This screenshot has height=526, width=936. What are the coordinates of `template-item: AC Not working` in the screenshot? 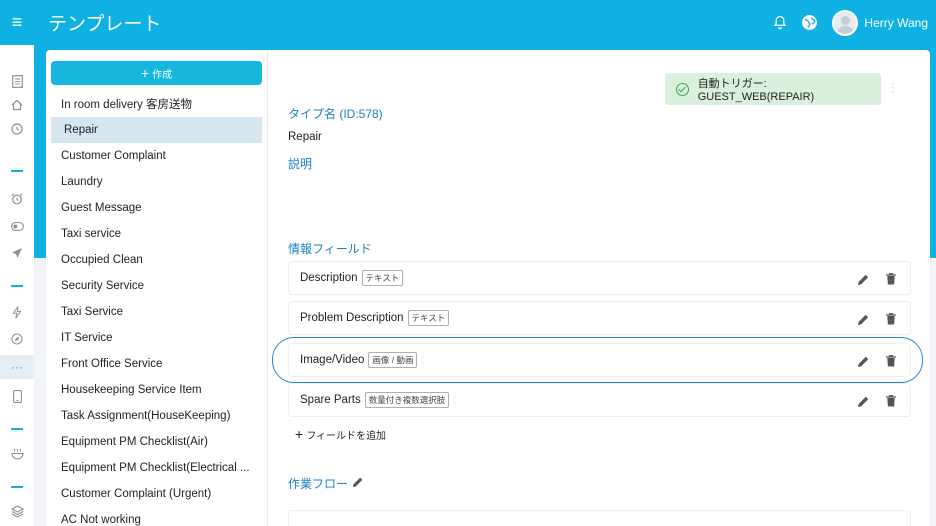 It's located at (156, 516).